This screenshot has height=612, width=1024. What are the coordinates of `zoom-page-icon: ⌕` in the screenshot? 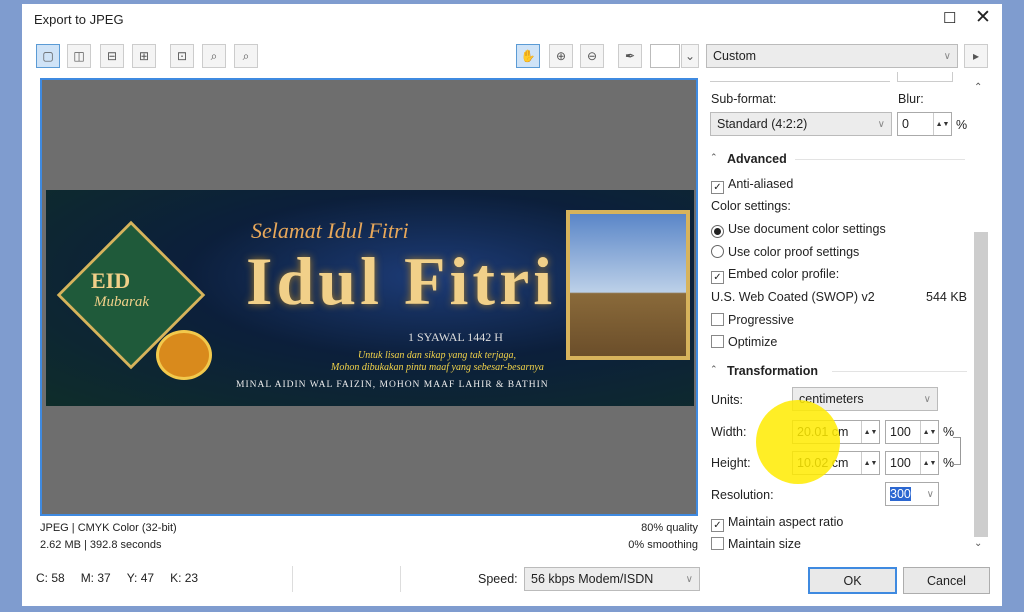 It's located at (246, 56).